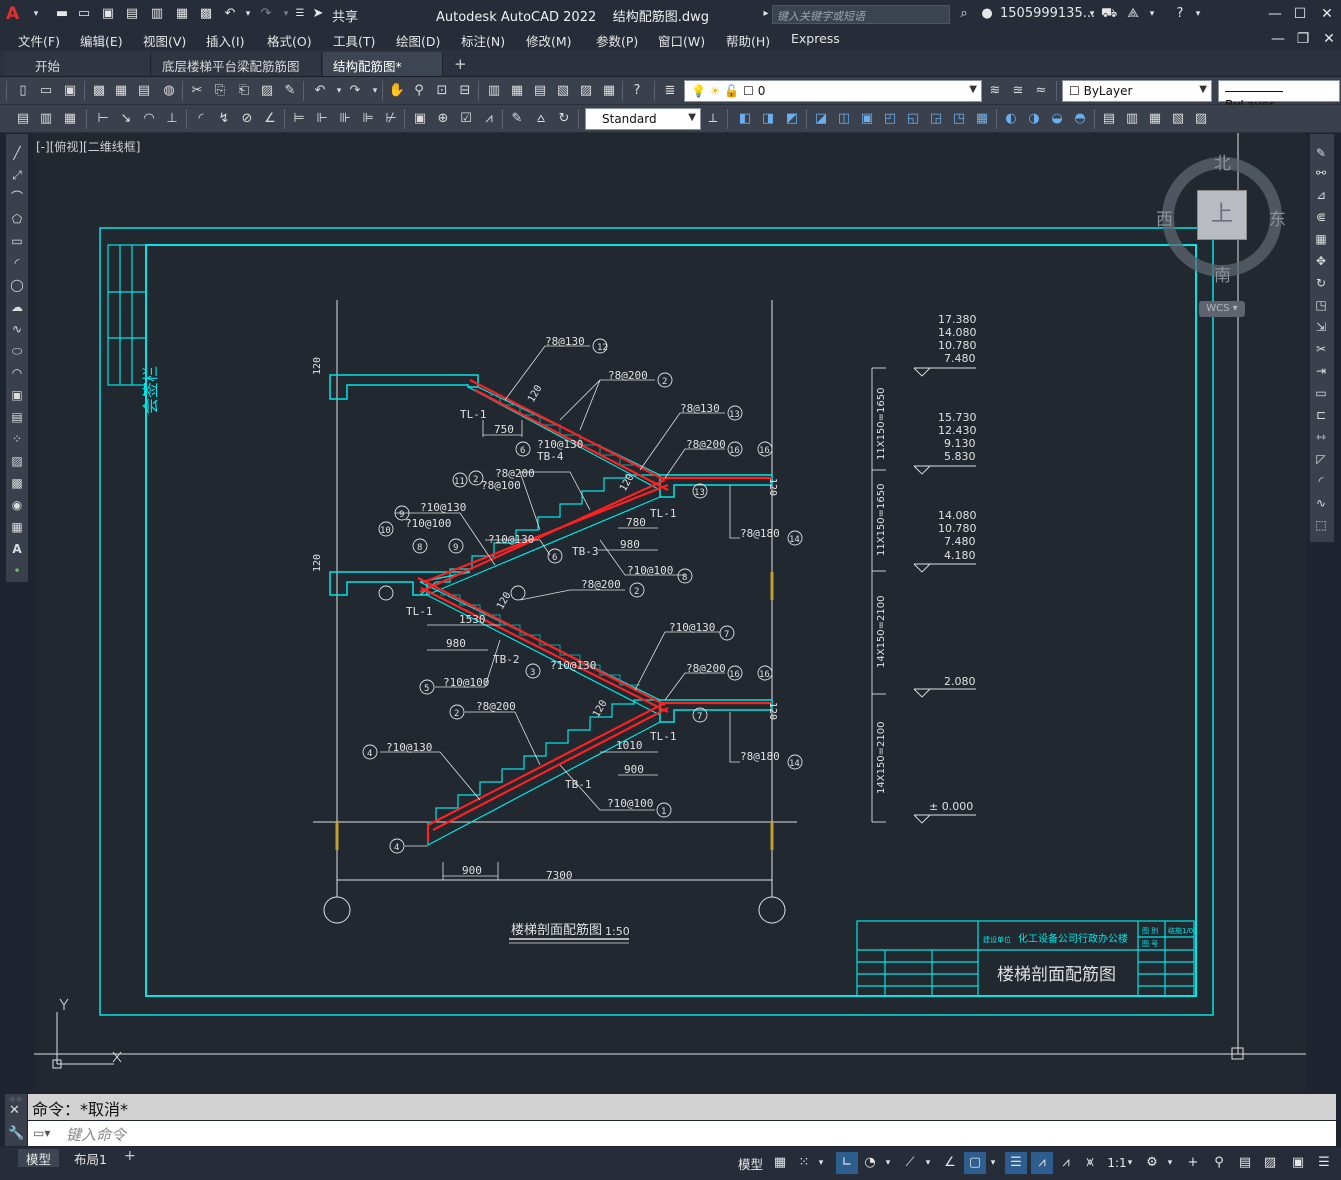 The height and width of the screenshot is (1180, 1341). Describe the element at coordinates (1275, 14) in the screenshot. I see `minimize-icon: —` at that location.